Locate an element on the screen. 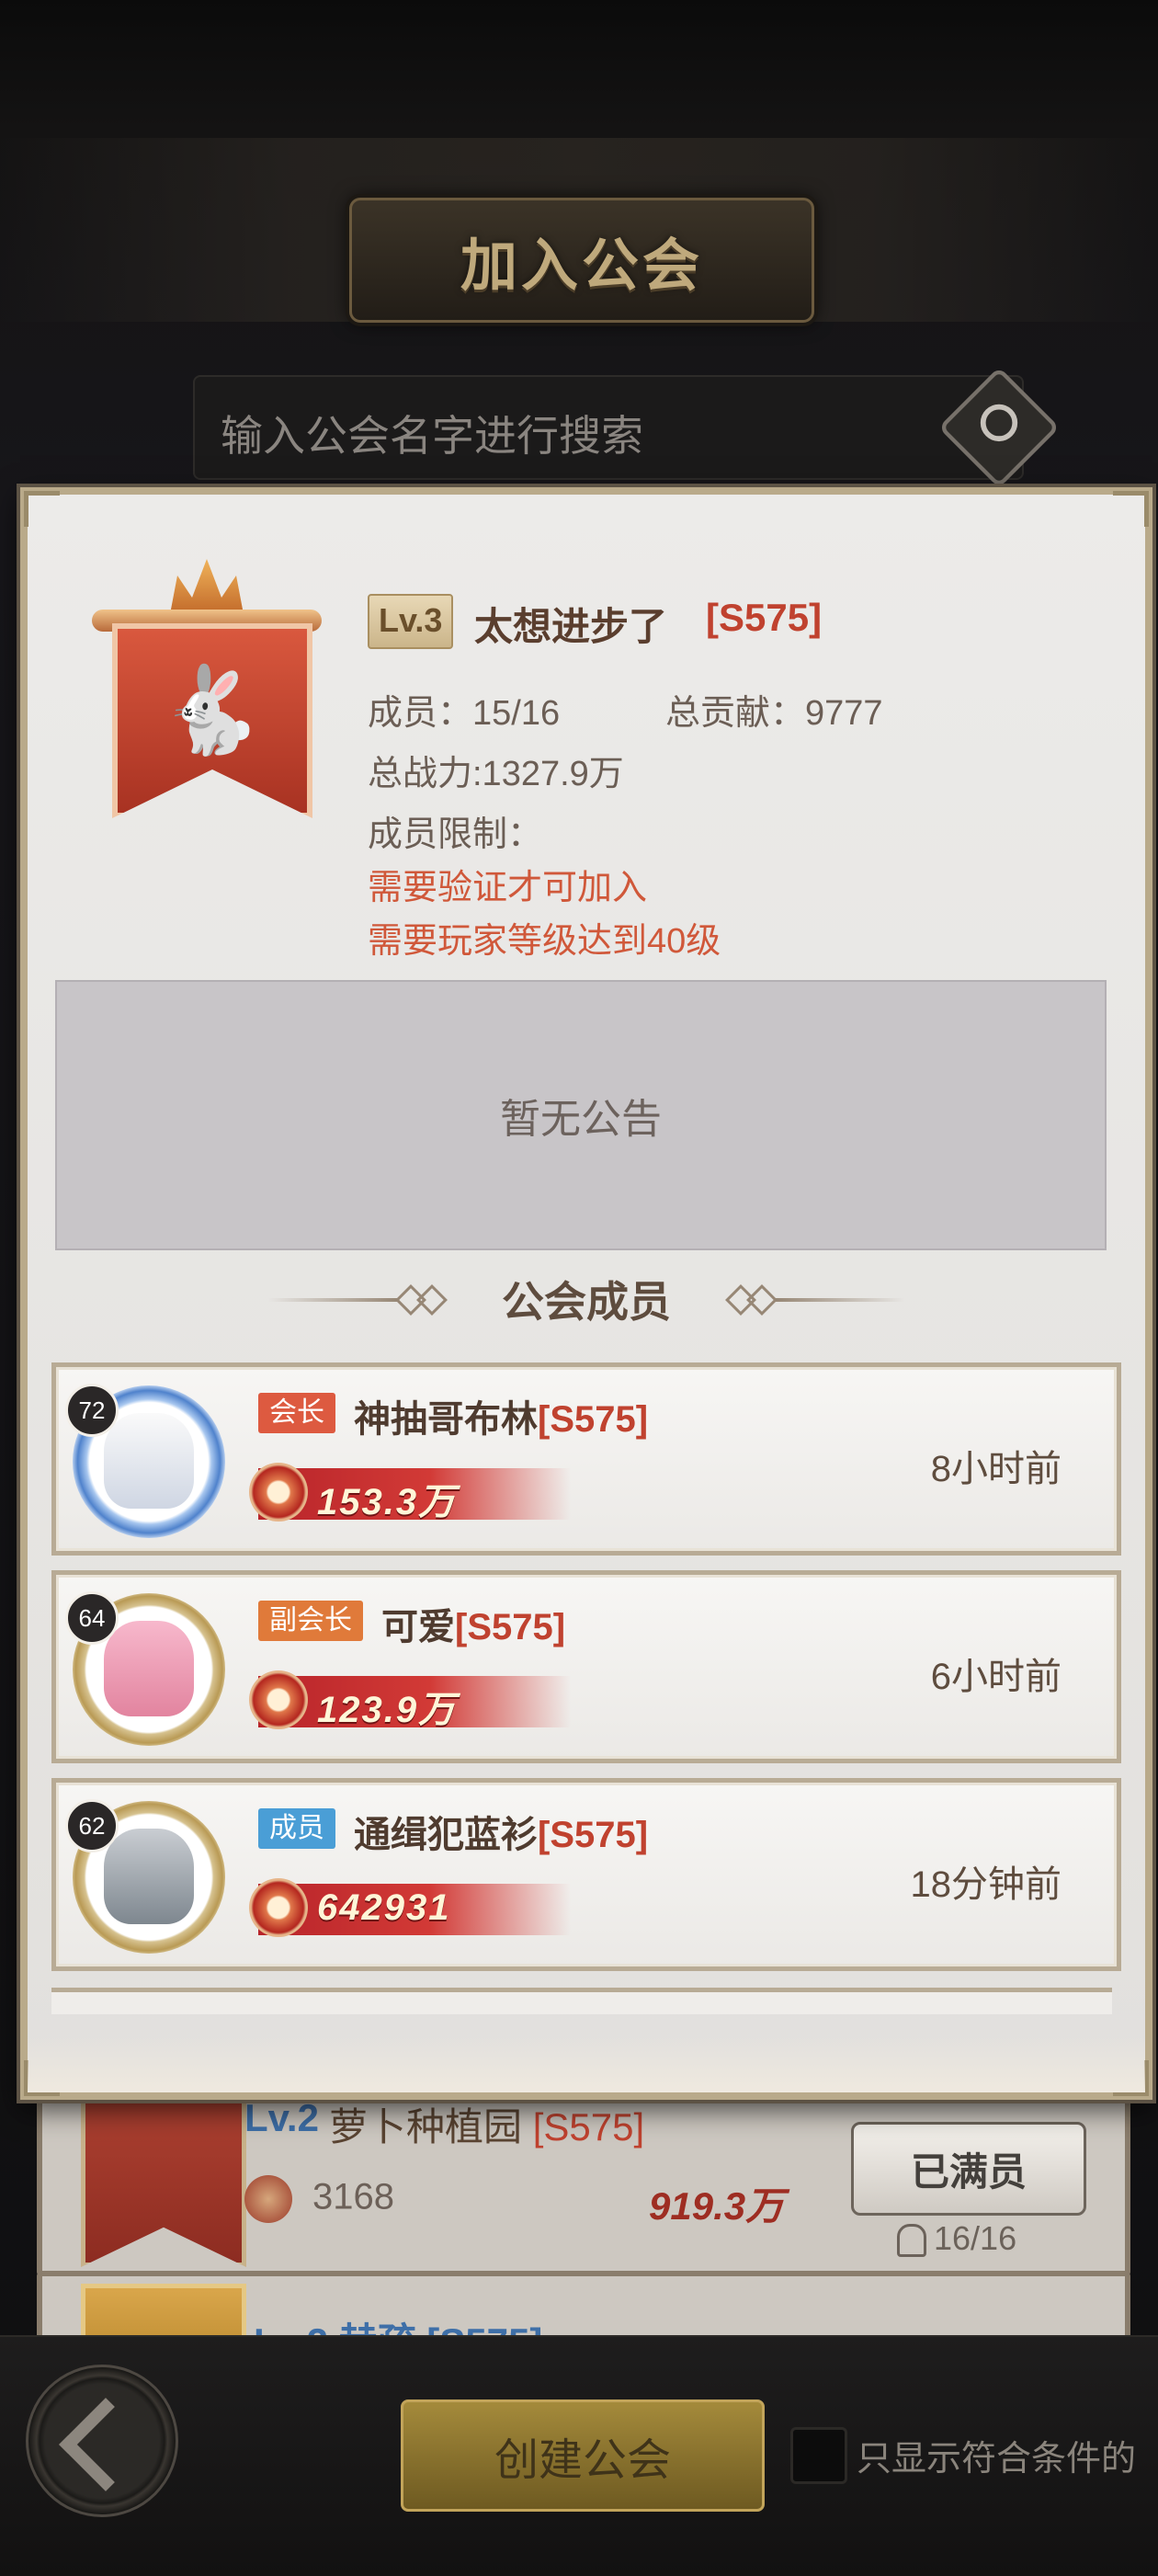 Image resolution: width=1158 pixels, height=2576 pixels. guild-level: Lv.2 is located at coordinates (281, 2117).